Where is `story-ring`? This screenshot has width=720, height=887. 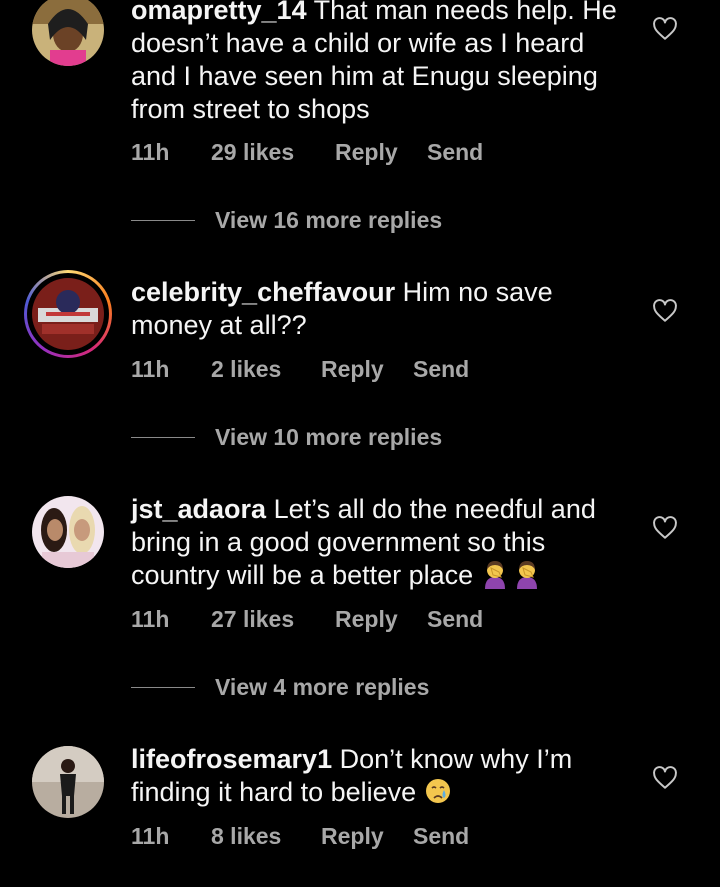
story-ring is located at coordinates (68, 314).